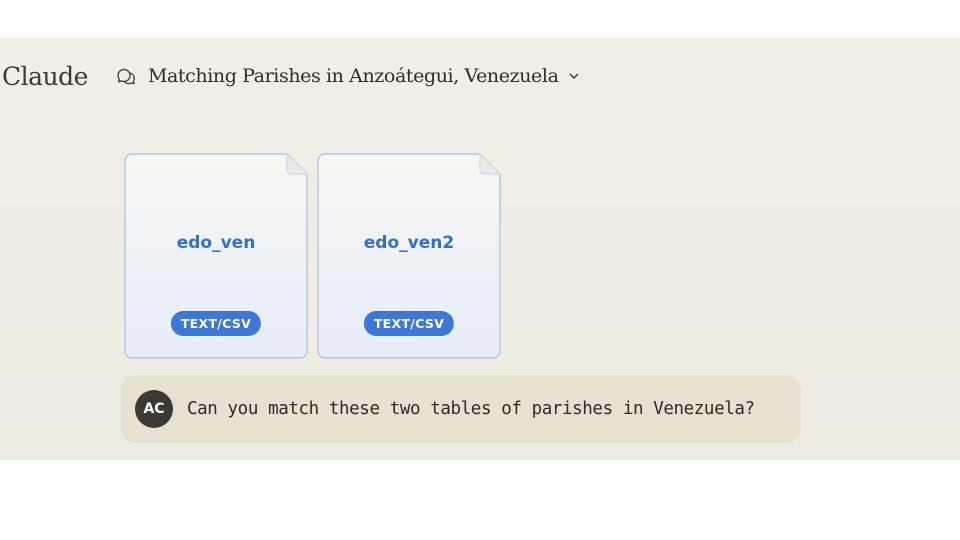 The width and height of the screenshot is (960, 540). Describe the element at coordinates (126, 76) in the screenshot. I see `chat-bubbles-icon` at that location.